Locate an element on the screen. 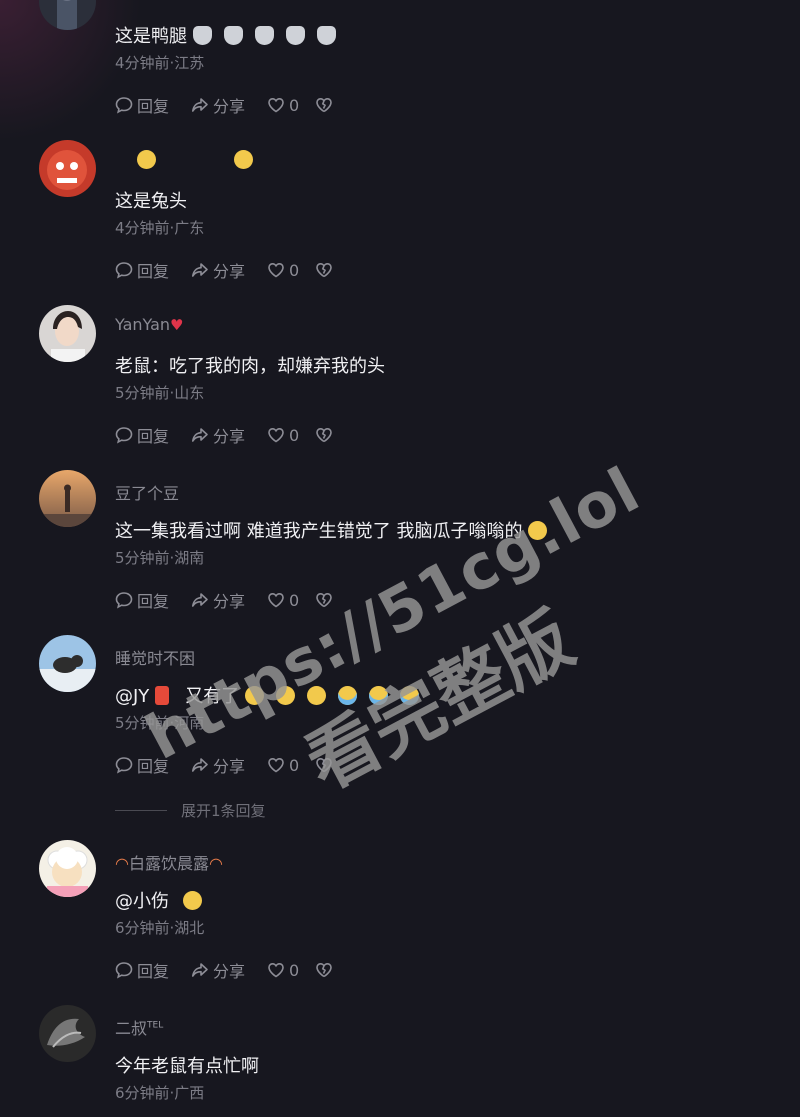 The height and width of the screenshot is (1117, 800). comment-meta: 4分钟前·江苏 is located at coordinates (160, 63).